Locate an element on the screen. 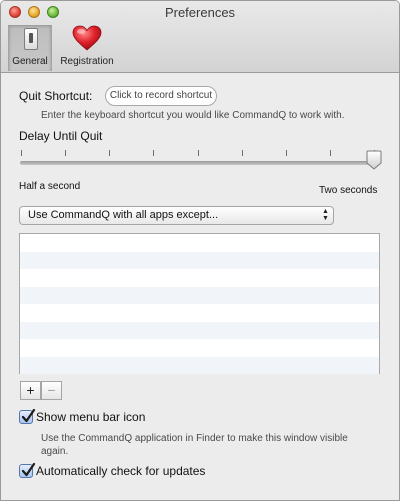  toolbar-tab-general: General is located at coordinates (30, 48).